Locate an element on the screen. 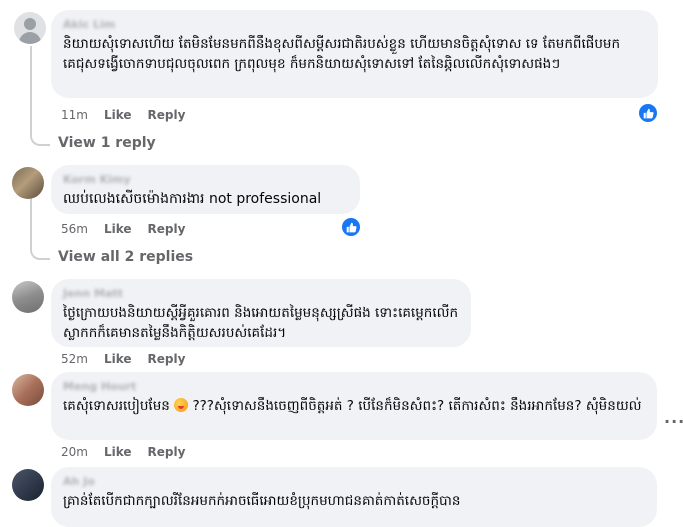 This screenshot has height=527, width=683. comment-timestamp: 56m is located at coordinates (74, 229).